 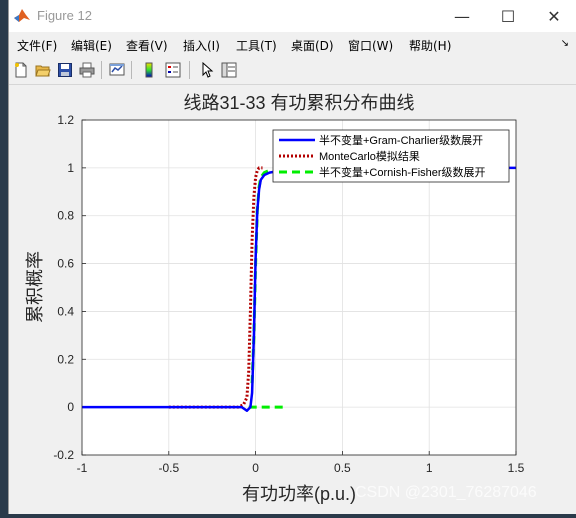 What do you see at coordinates (65, 264) in the screenshot?
I see `y-tick-label: 0.6` at bounding box center [65, 264].